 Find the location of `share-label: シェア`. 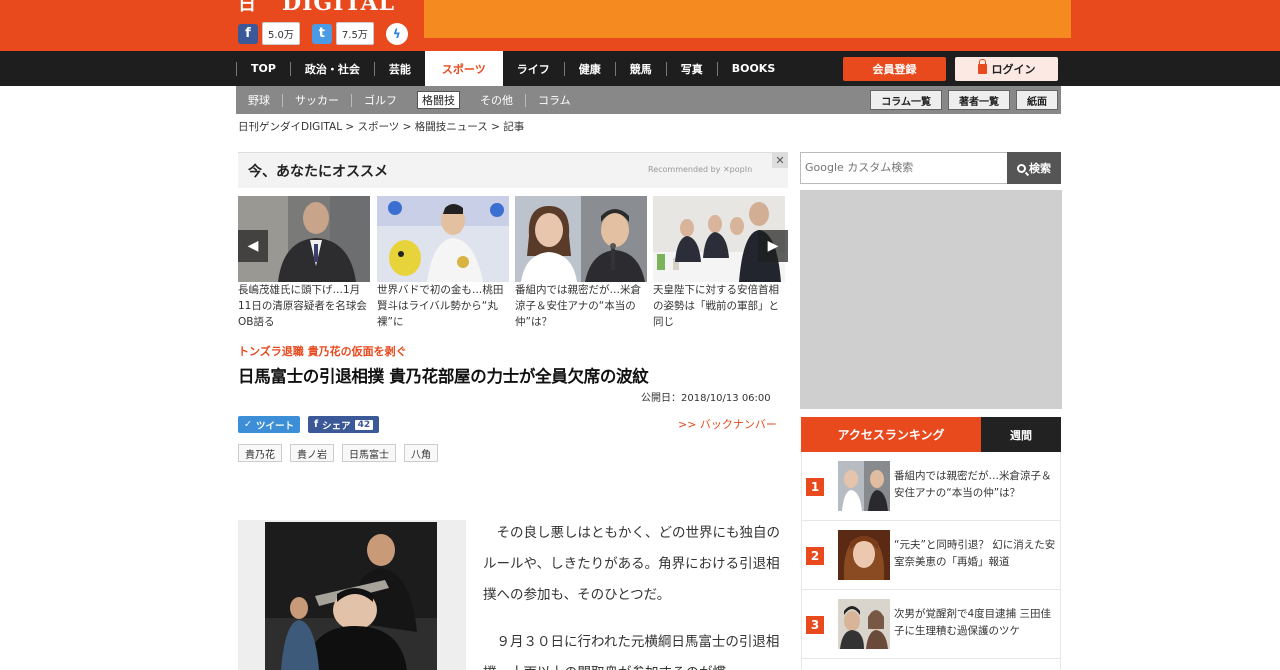

share-label: シェア is located at coordinates (336, 426).